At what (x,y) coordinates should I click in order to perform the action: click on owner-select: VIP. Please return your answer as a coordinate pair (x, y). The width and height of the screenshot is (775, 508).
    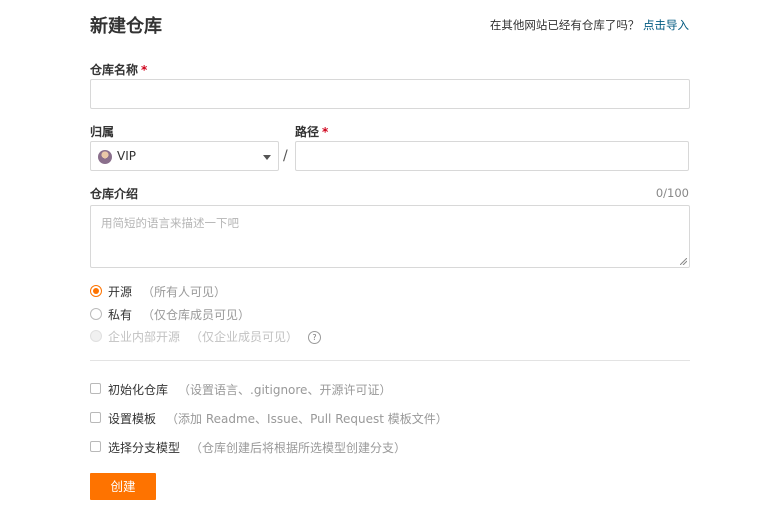
    Looking at the image, I should click on (184, 156).